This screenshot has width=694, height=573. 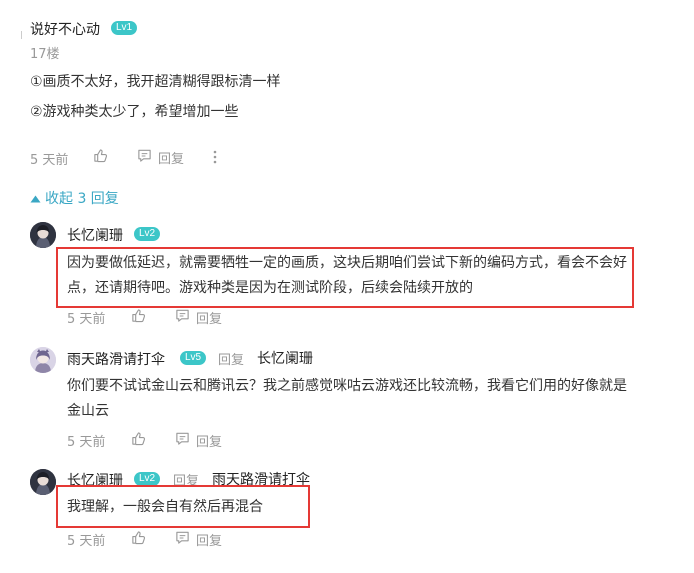 I want to click on level-badge: Lv5, so click(x=193, y=358).